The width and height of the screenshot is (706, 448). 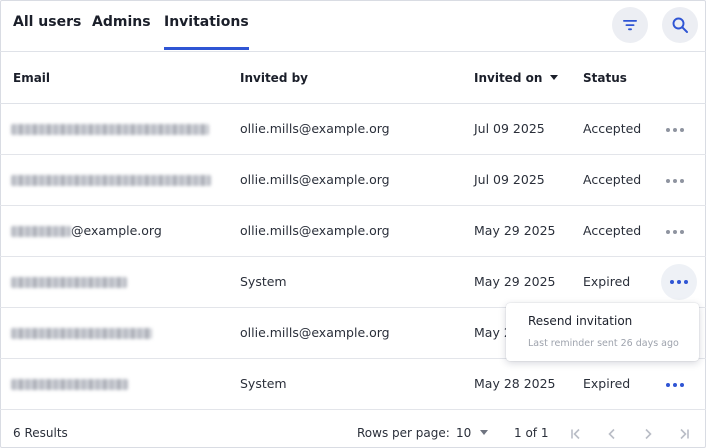 I want to click on chevron-down-icon, so click(x=484, y=432).